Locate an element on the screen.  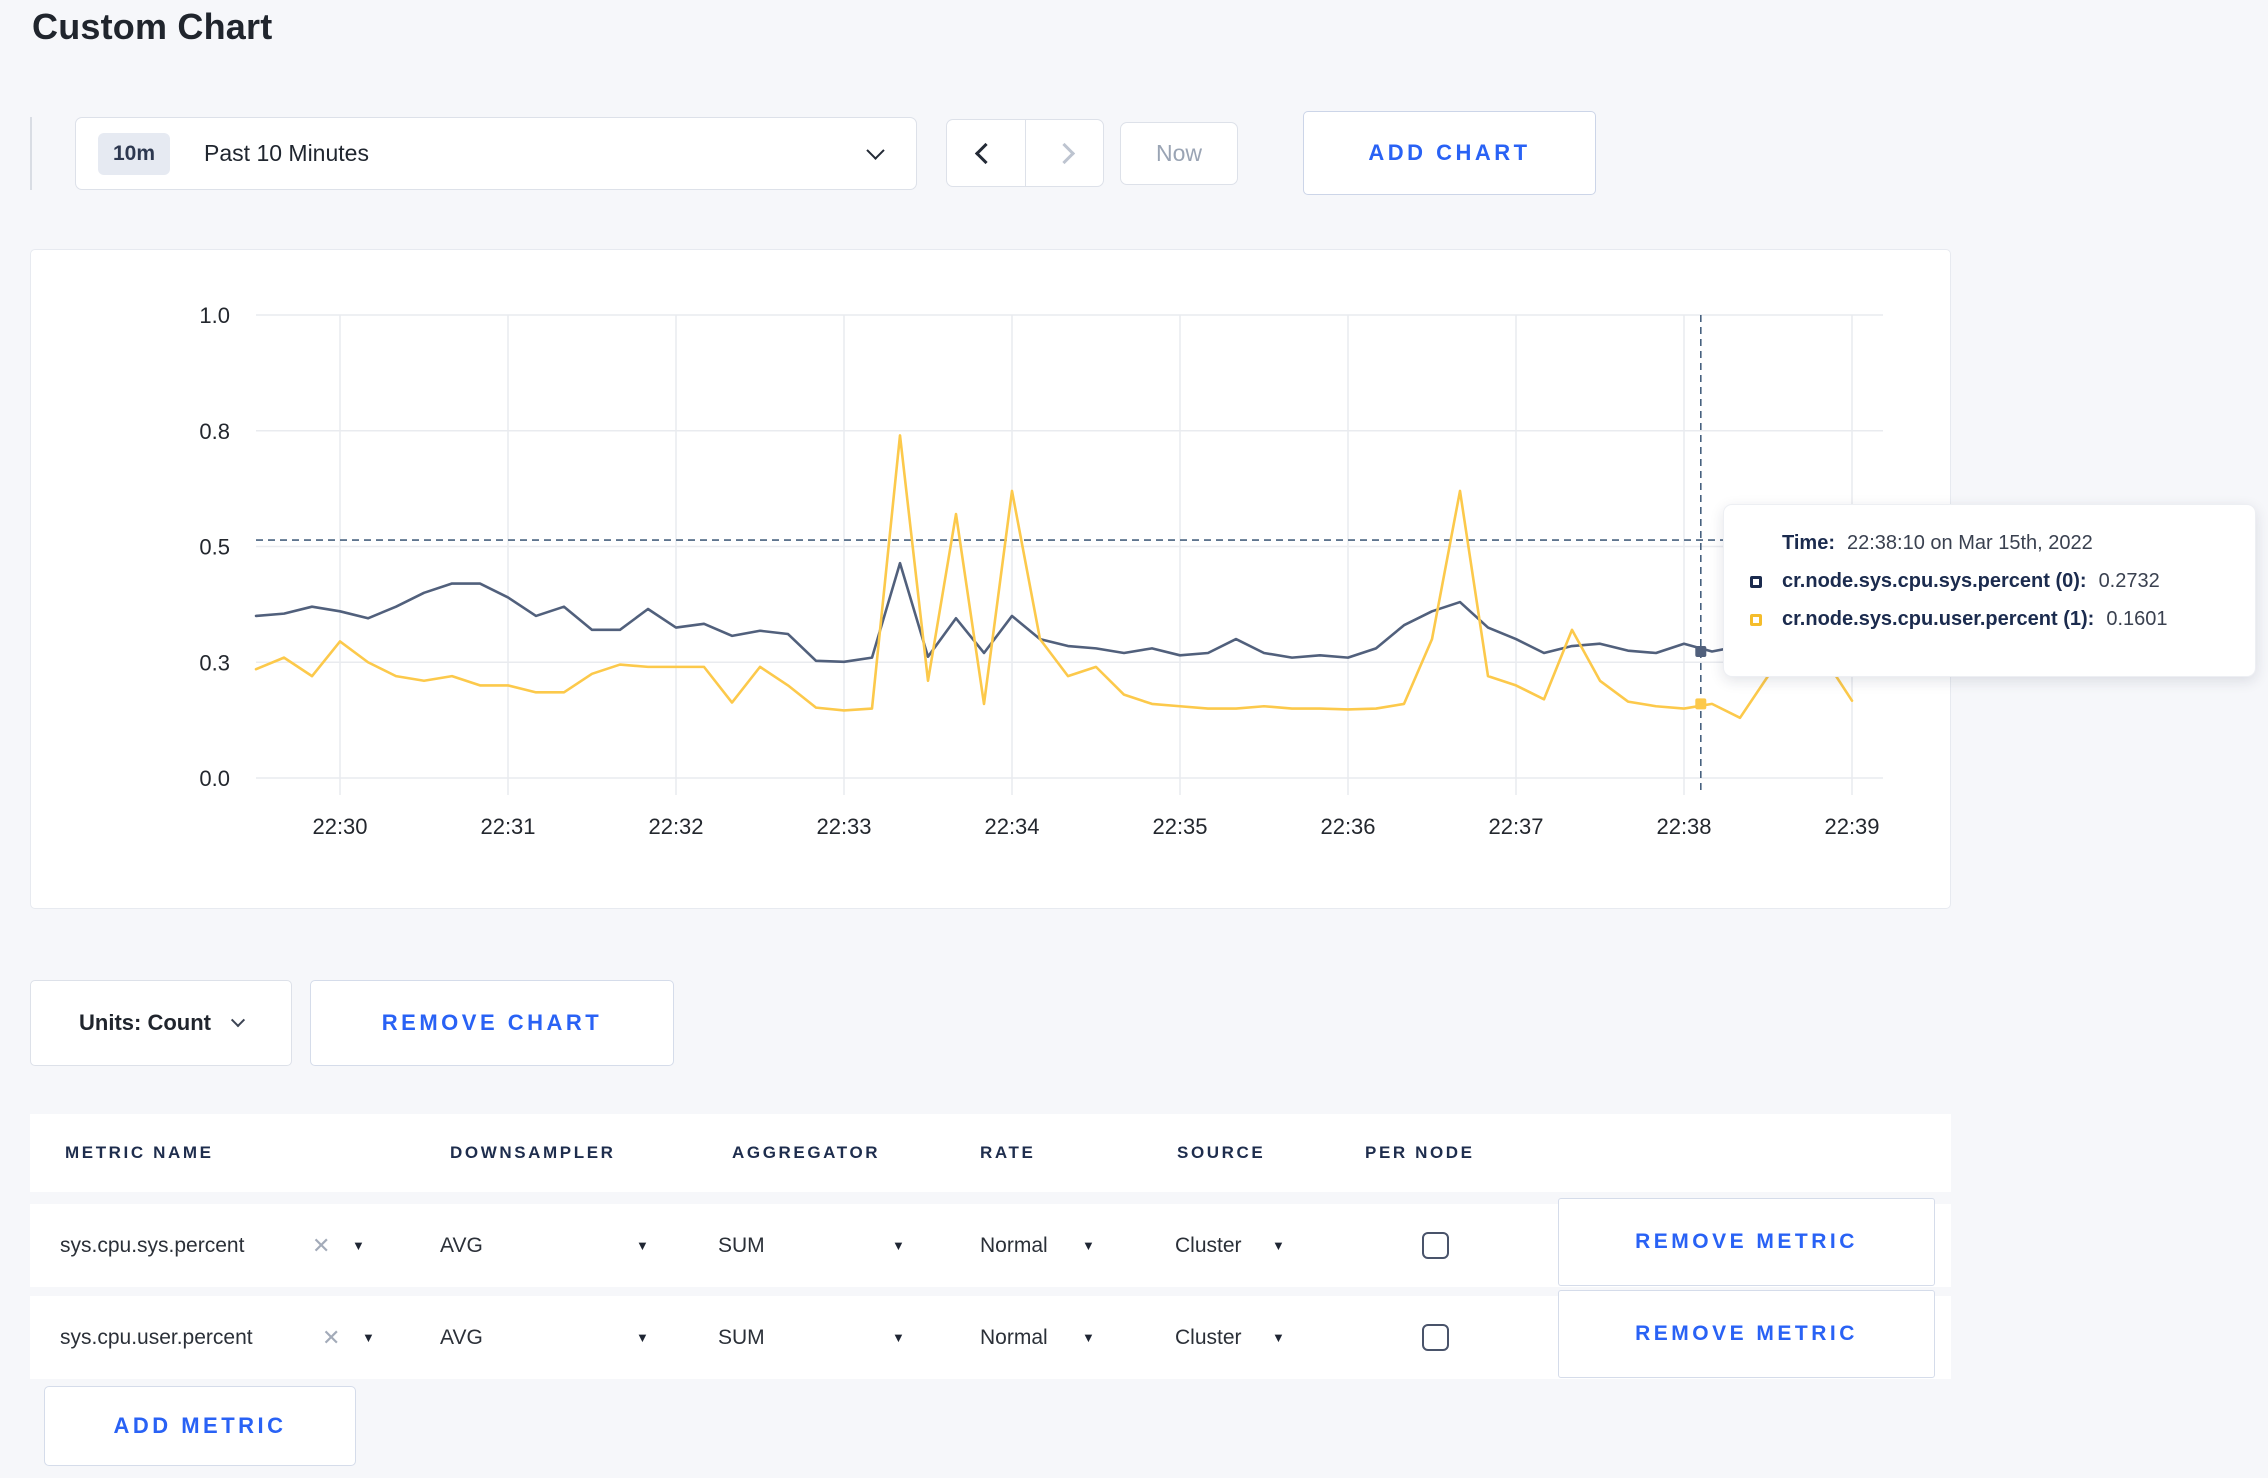
user-series-swatch-icon is located at coordinates (1756, 619).